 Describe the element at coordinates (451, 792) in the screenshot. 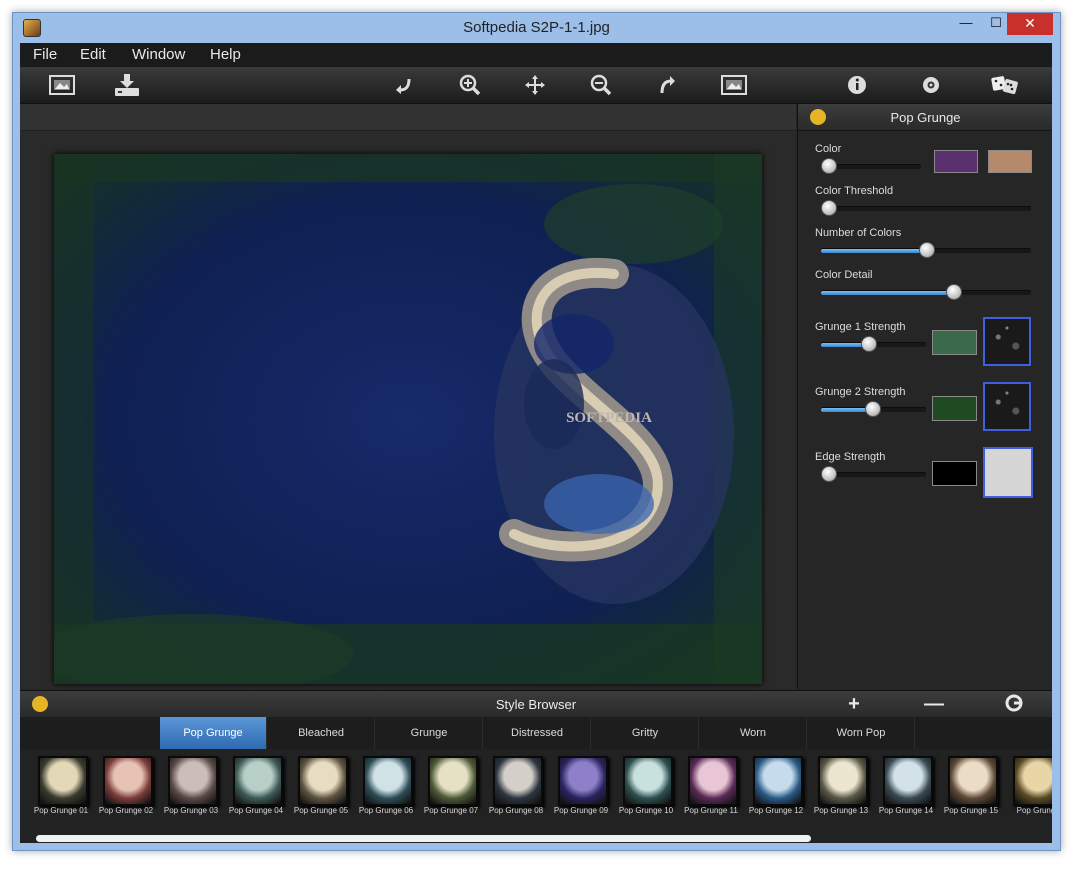

I see `style-thumbnail: Pop Grunge 07` at that location.